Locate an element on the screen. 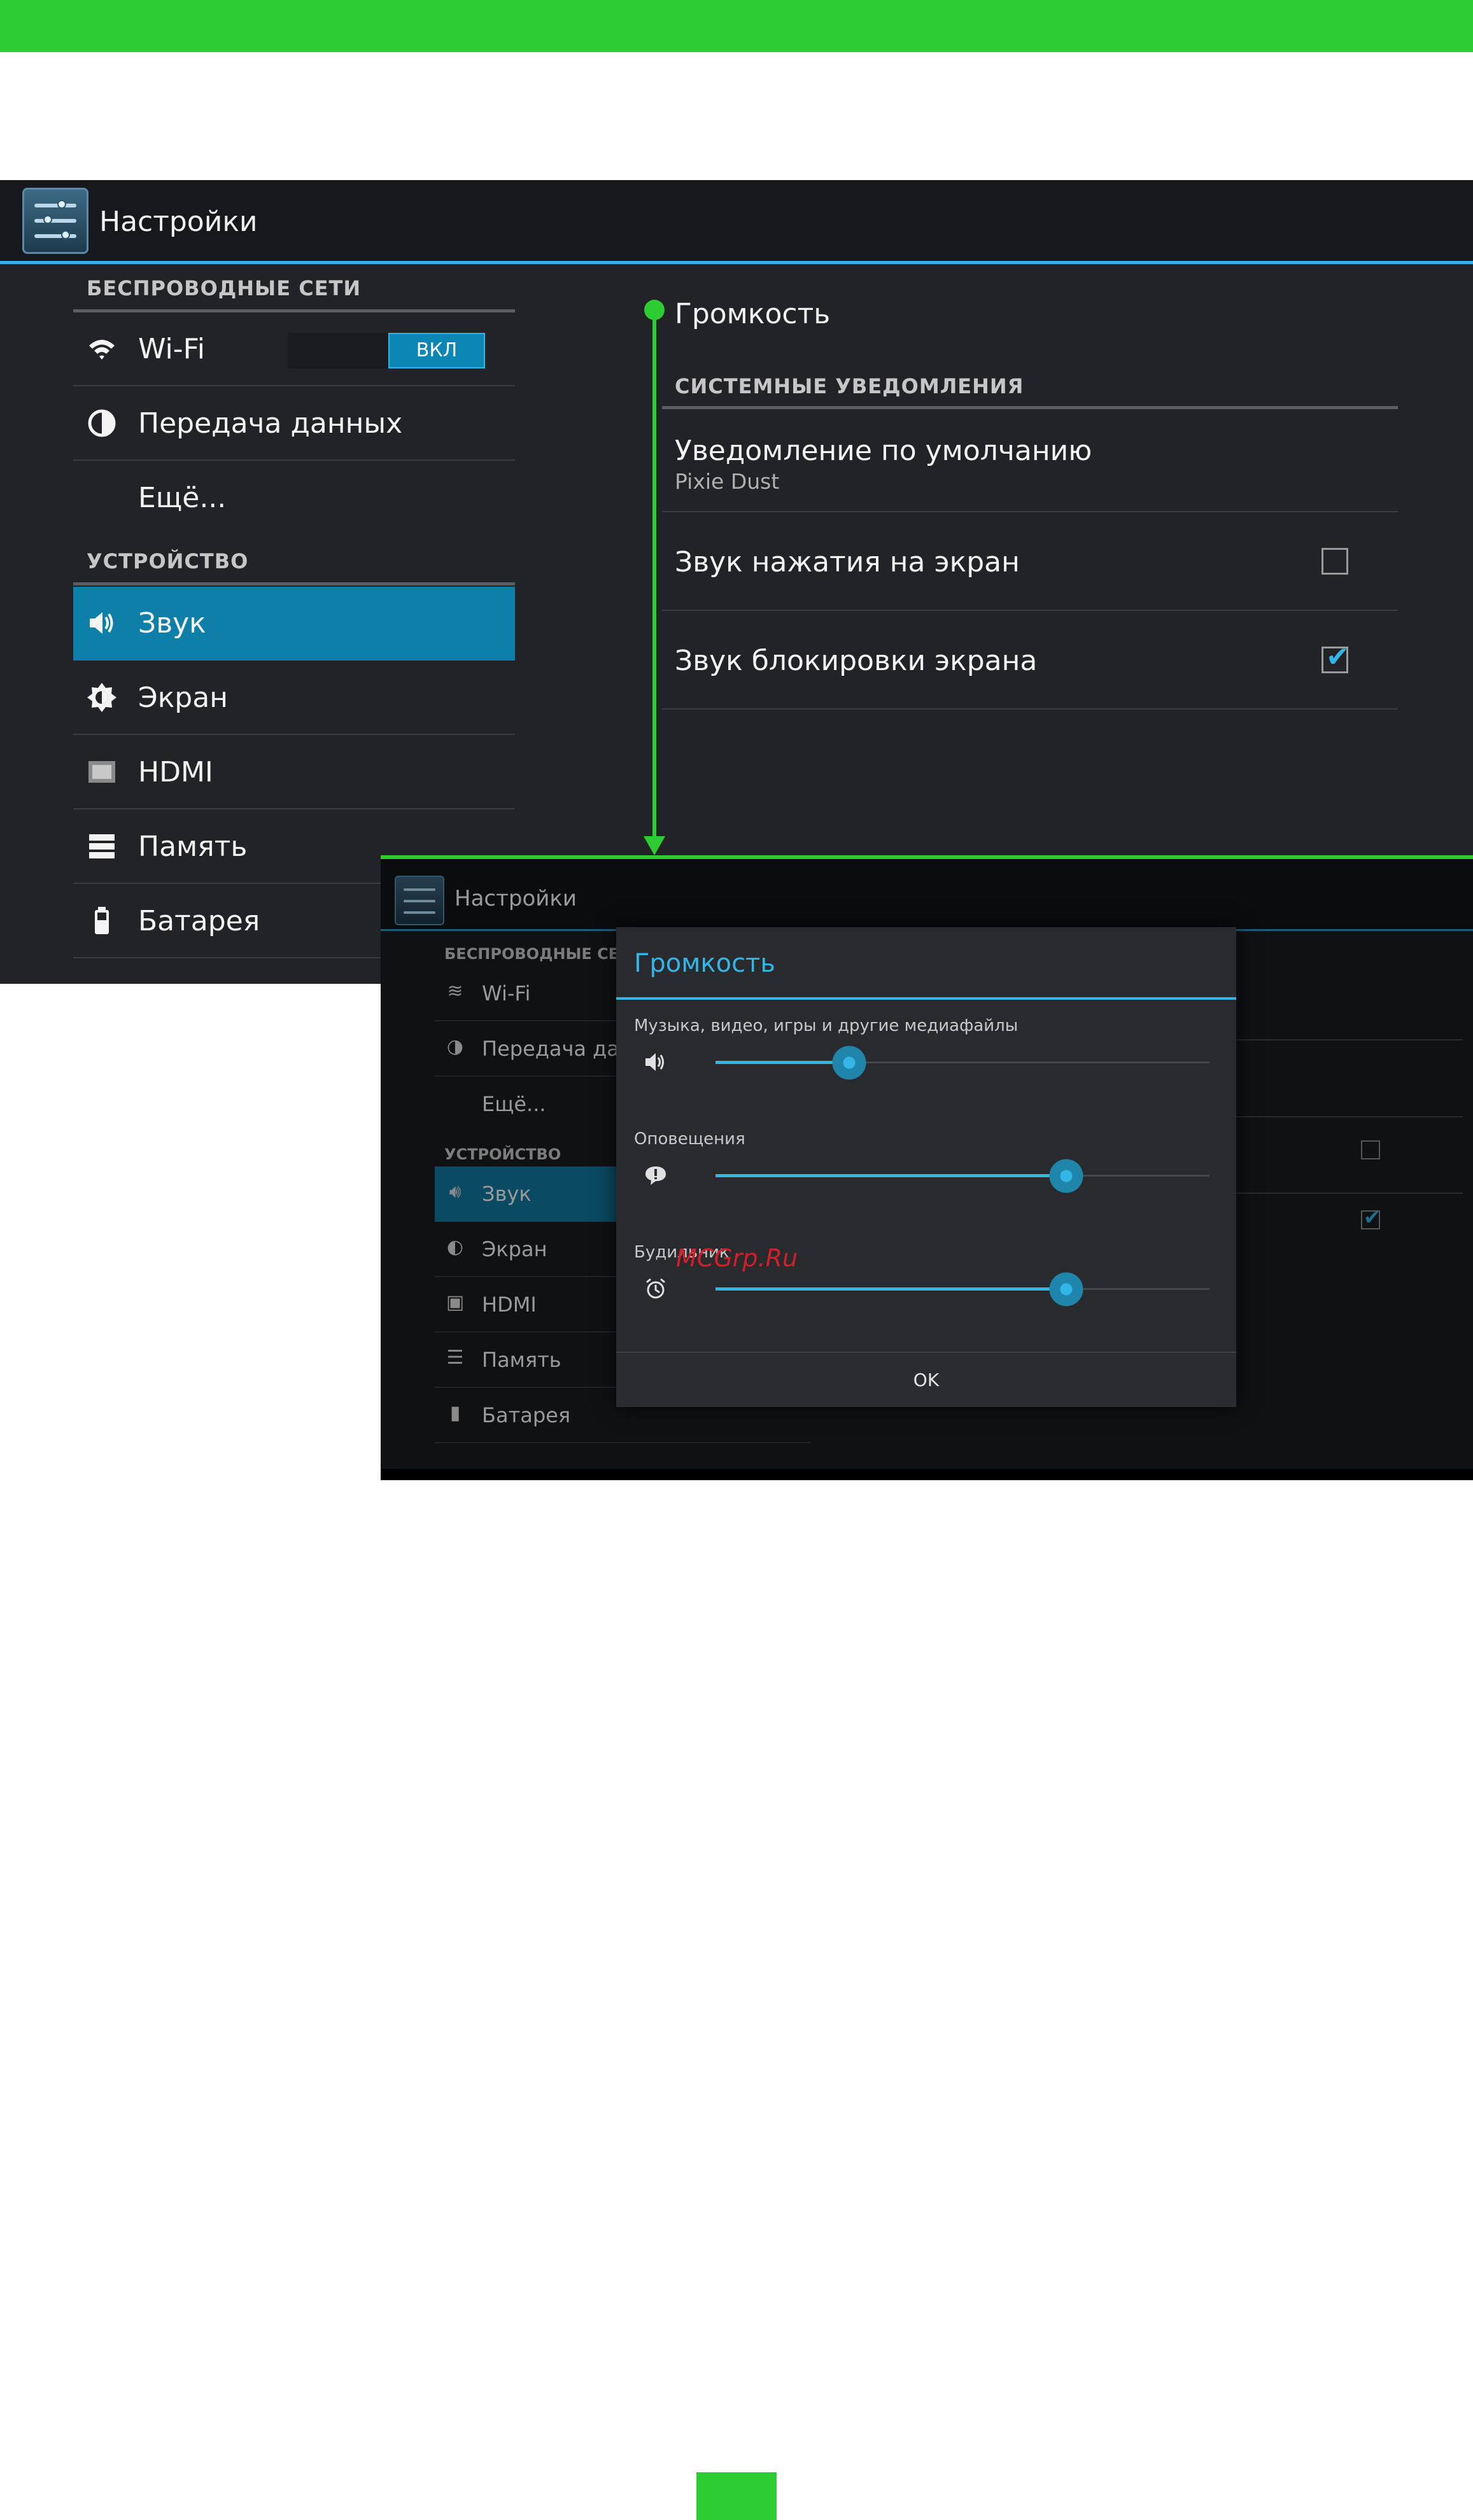 The height and width of the screenshot is (2520, 1473). header-divider is located at coordinates (736, 262).